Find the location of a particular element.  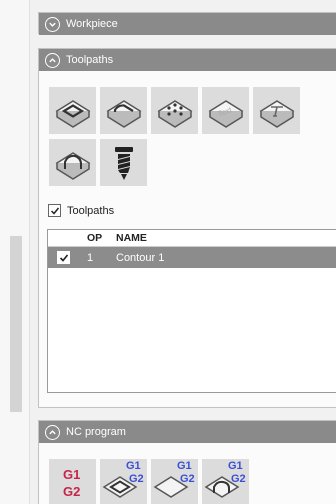

pocket-tool-icon is located at coordinates (72, 113).